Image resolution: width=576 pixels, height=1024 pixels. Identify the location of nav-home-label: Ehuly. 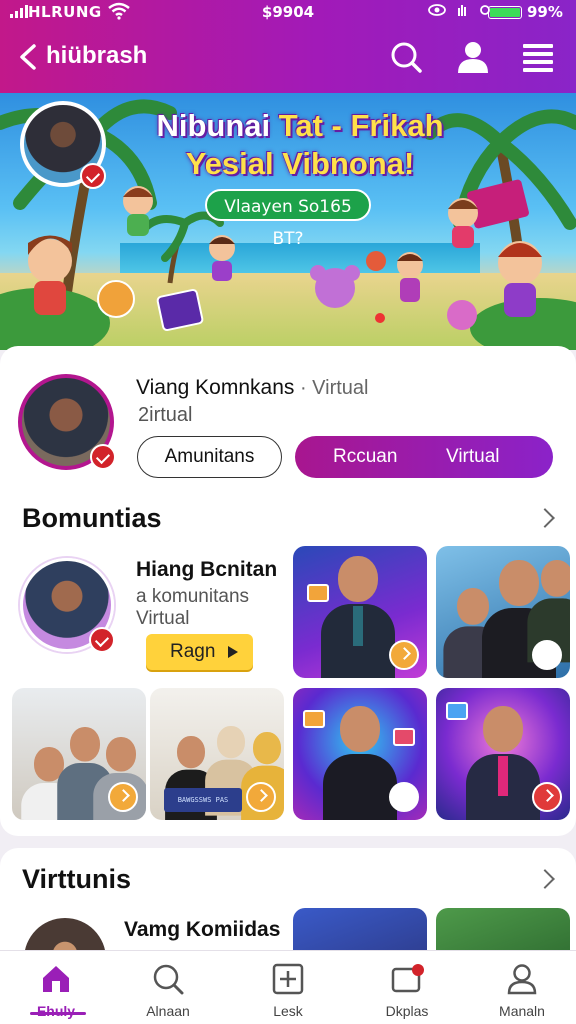
(56, 1011).